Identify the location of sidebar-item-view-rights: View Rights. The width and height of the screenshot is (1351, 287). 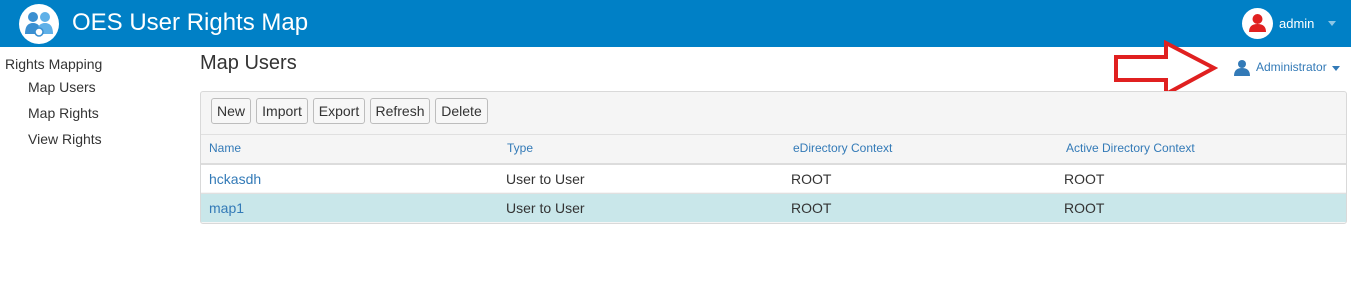
(65, 139).